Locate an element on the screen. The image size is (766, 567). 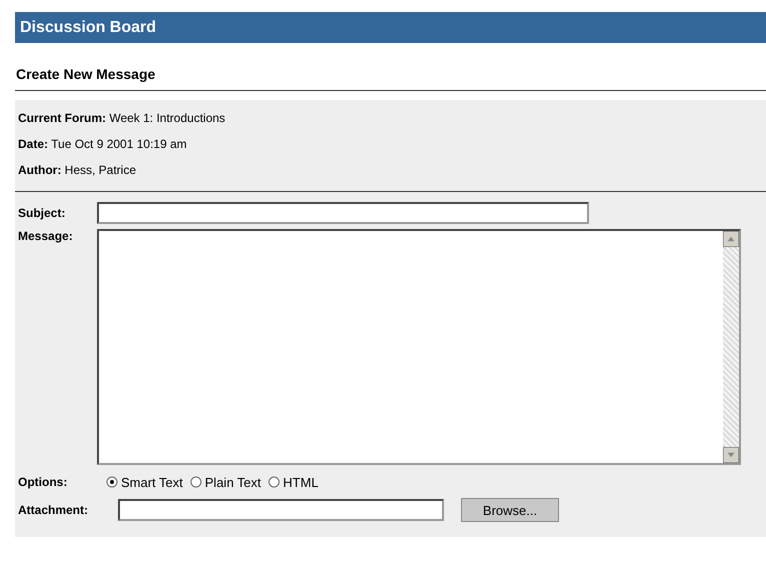
subject-field is located at coordinates (343, 213).